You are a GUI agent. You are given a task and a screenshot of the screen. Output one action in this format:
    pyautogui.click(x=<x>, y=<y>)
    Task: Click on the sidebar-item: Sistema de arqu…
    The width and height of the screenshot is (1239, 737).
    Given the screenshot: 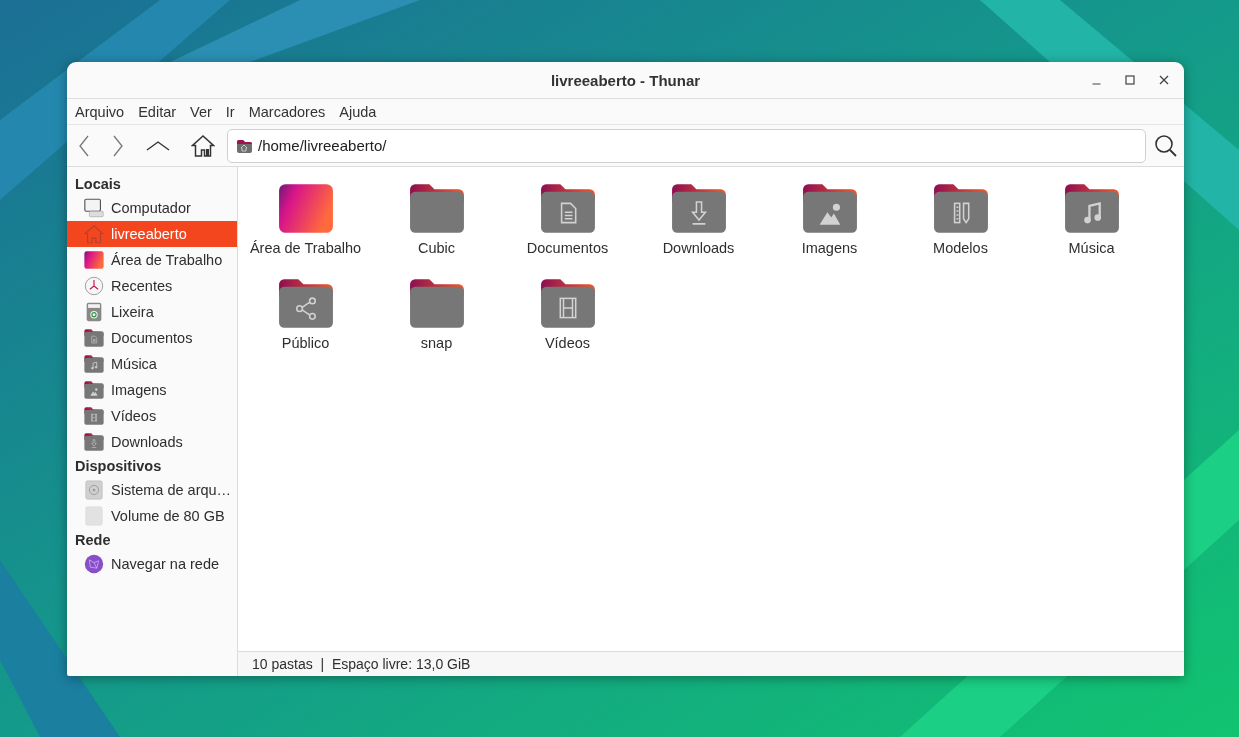 What is the action you would take?
    pyautogui.click(x=152, y=490)
    